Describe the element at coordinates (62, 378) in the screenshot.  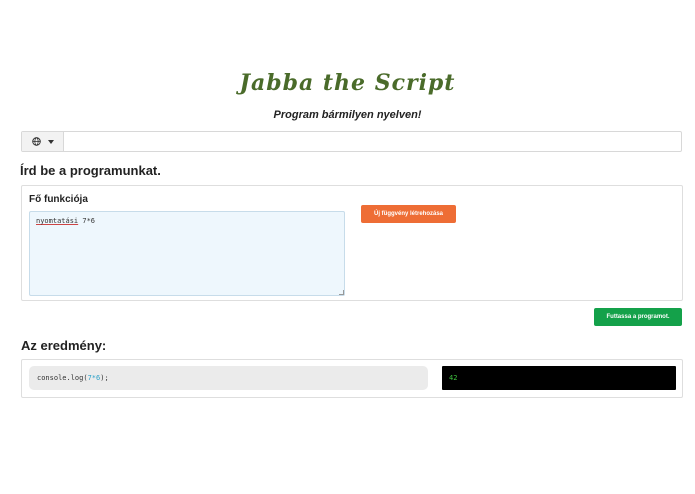
I see `code-prefix: console.log(` at that location.